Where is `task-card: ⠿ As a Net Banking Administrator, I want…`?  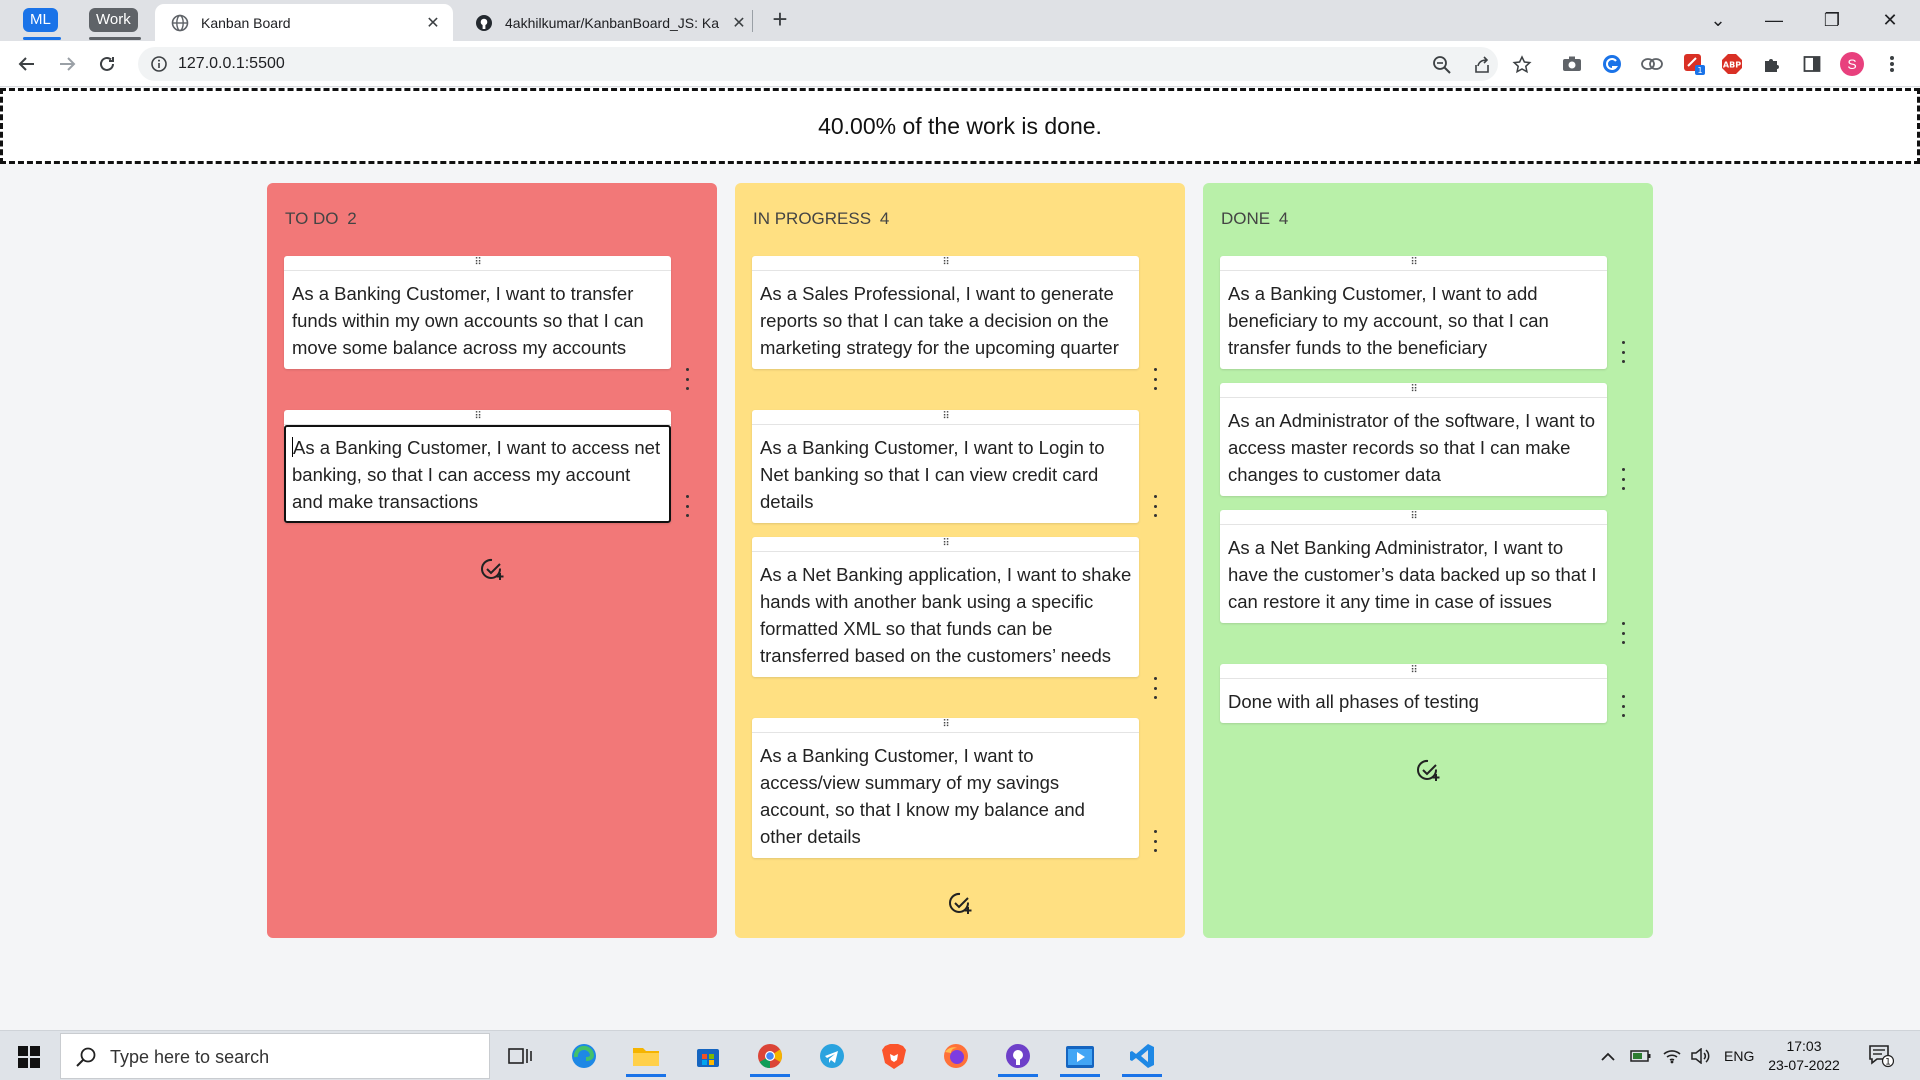
task-card: ⠿ As a Net Banking Administrator, I want… is located at coordinates (1422, 577).